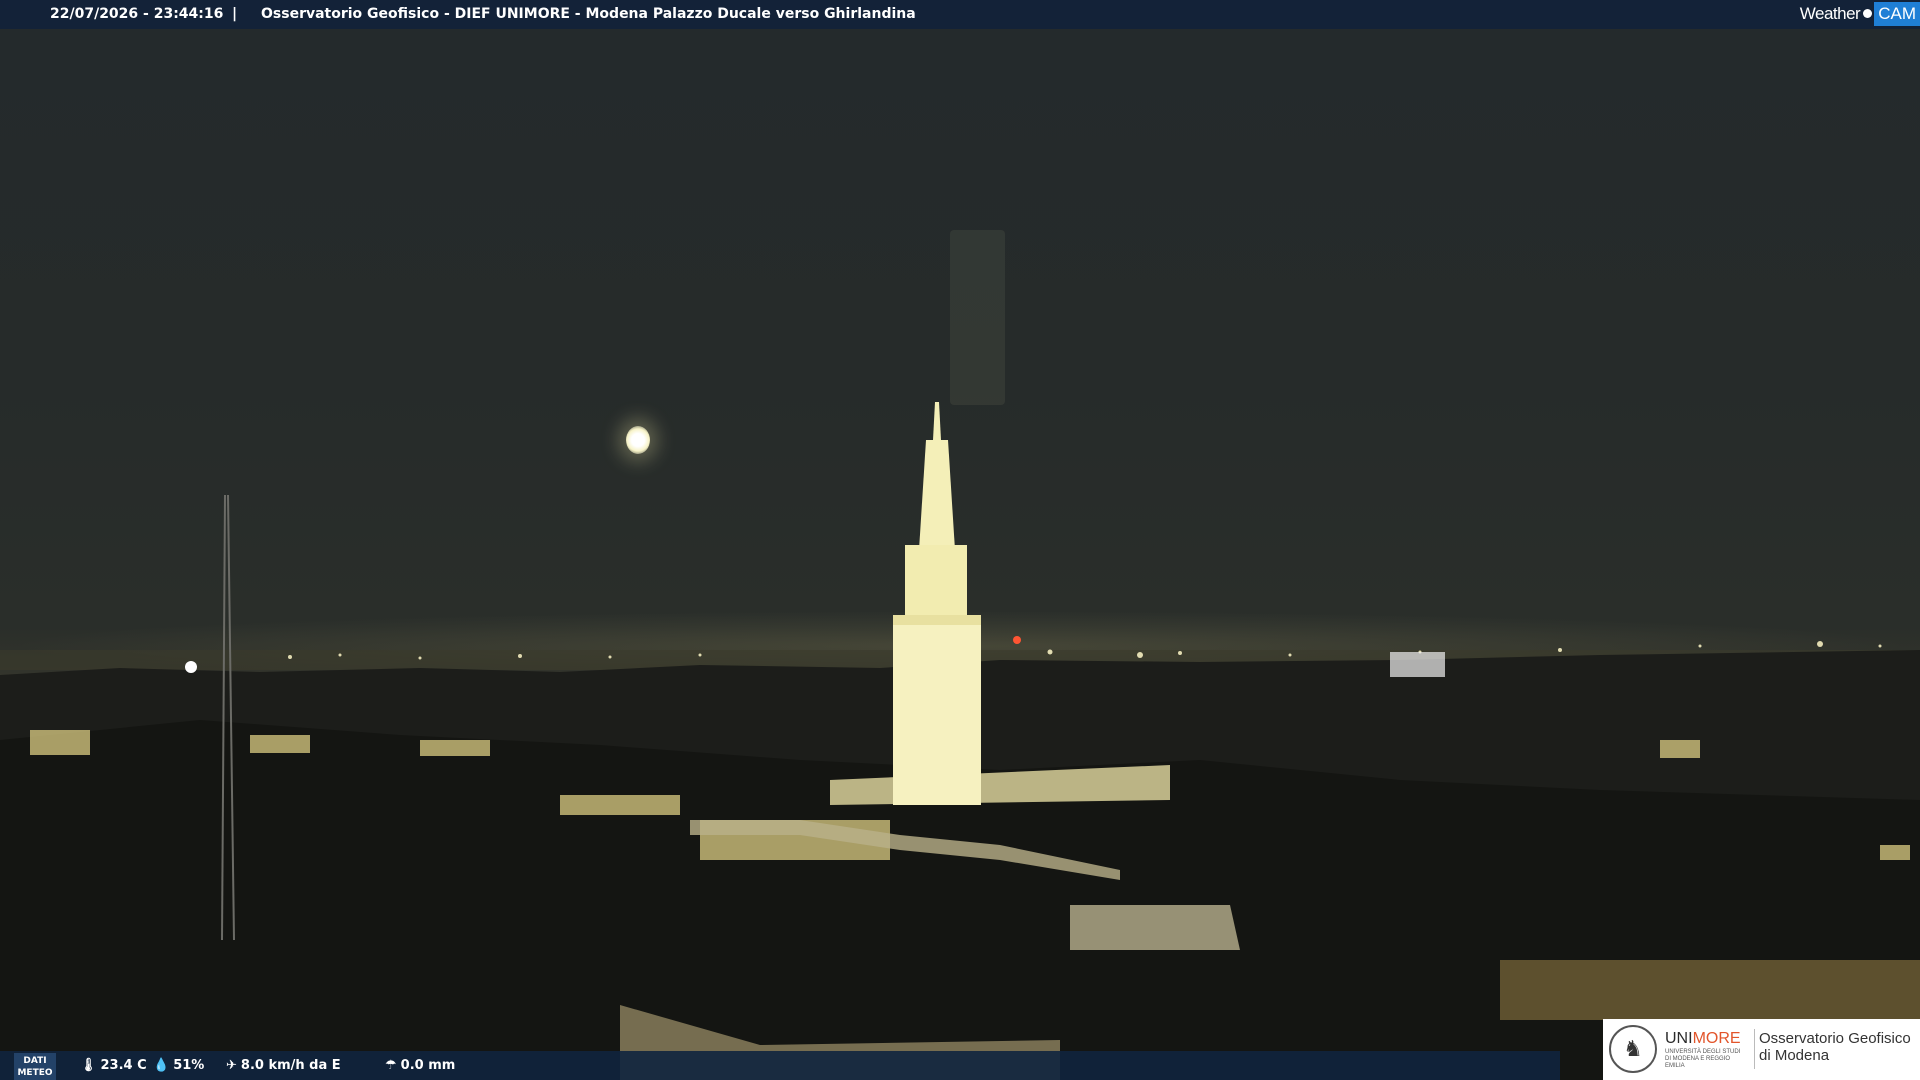 The image size is (1920, 1080). What do you see at coordinates (1794, 1055) in the screenshot?
I see `observatory-line2: di Modena` at bounding box center [1794, 1055].